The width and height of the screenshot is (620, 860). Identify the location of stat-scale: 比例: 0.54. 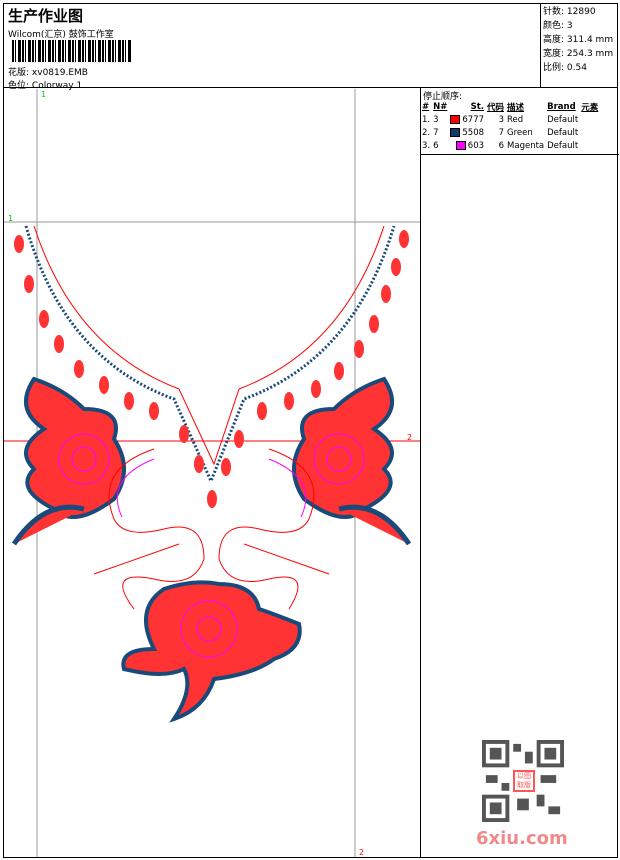
(565, 68).